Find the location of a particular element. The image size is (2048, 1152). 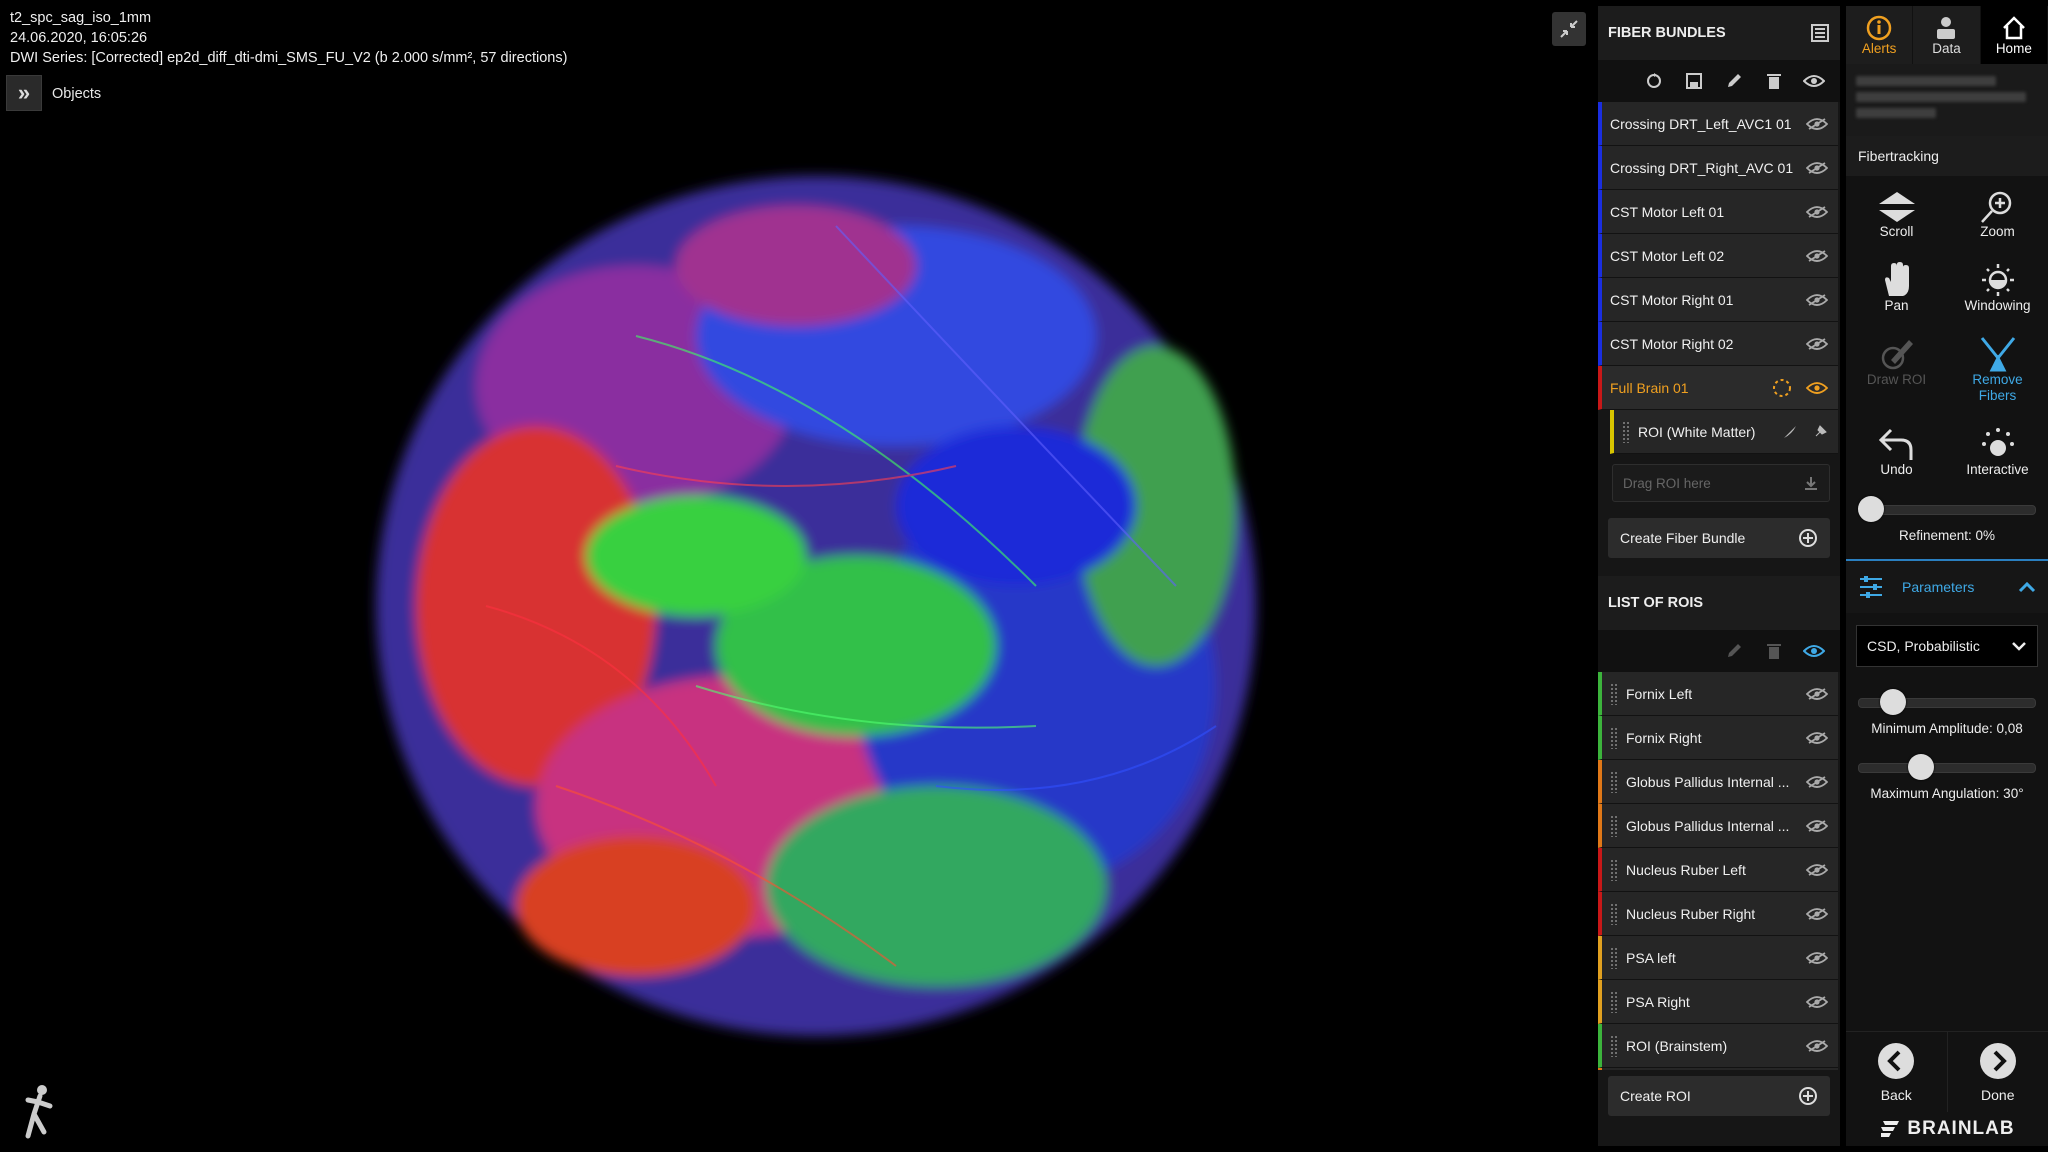

pin-icon is located at coordinates (1820, 432).